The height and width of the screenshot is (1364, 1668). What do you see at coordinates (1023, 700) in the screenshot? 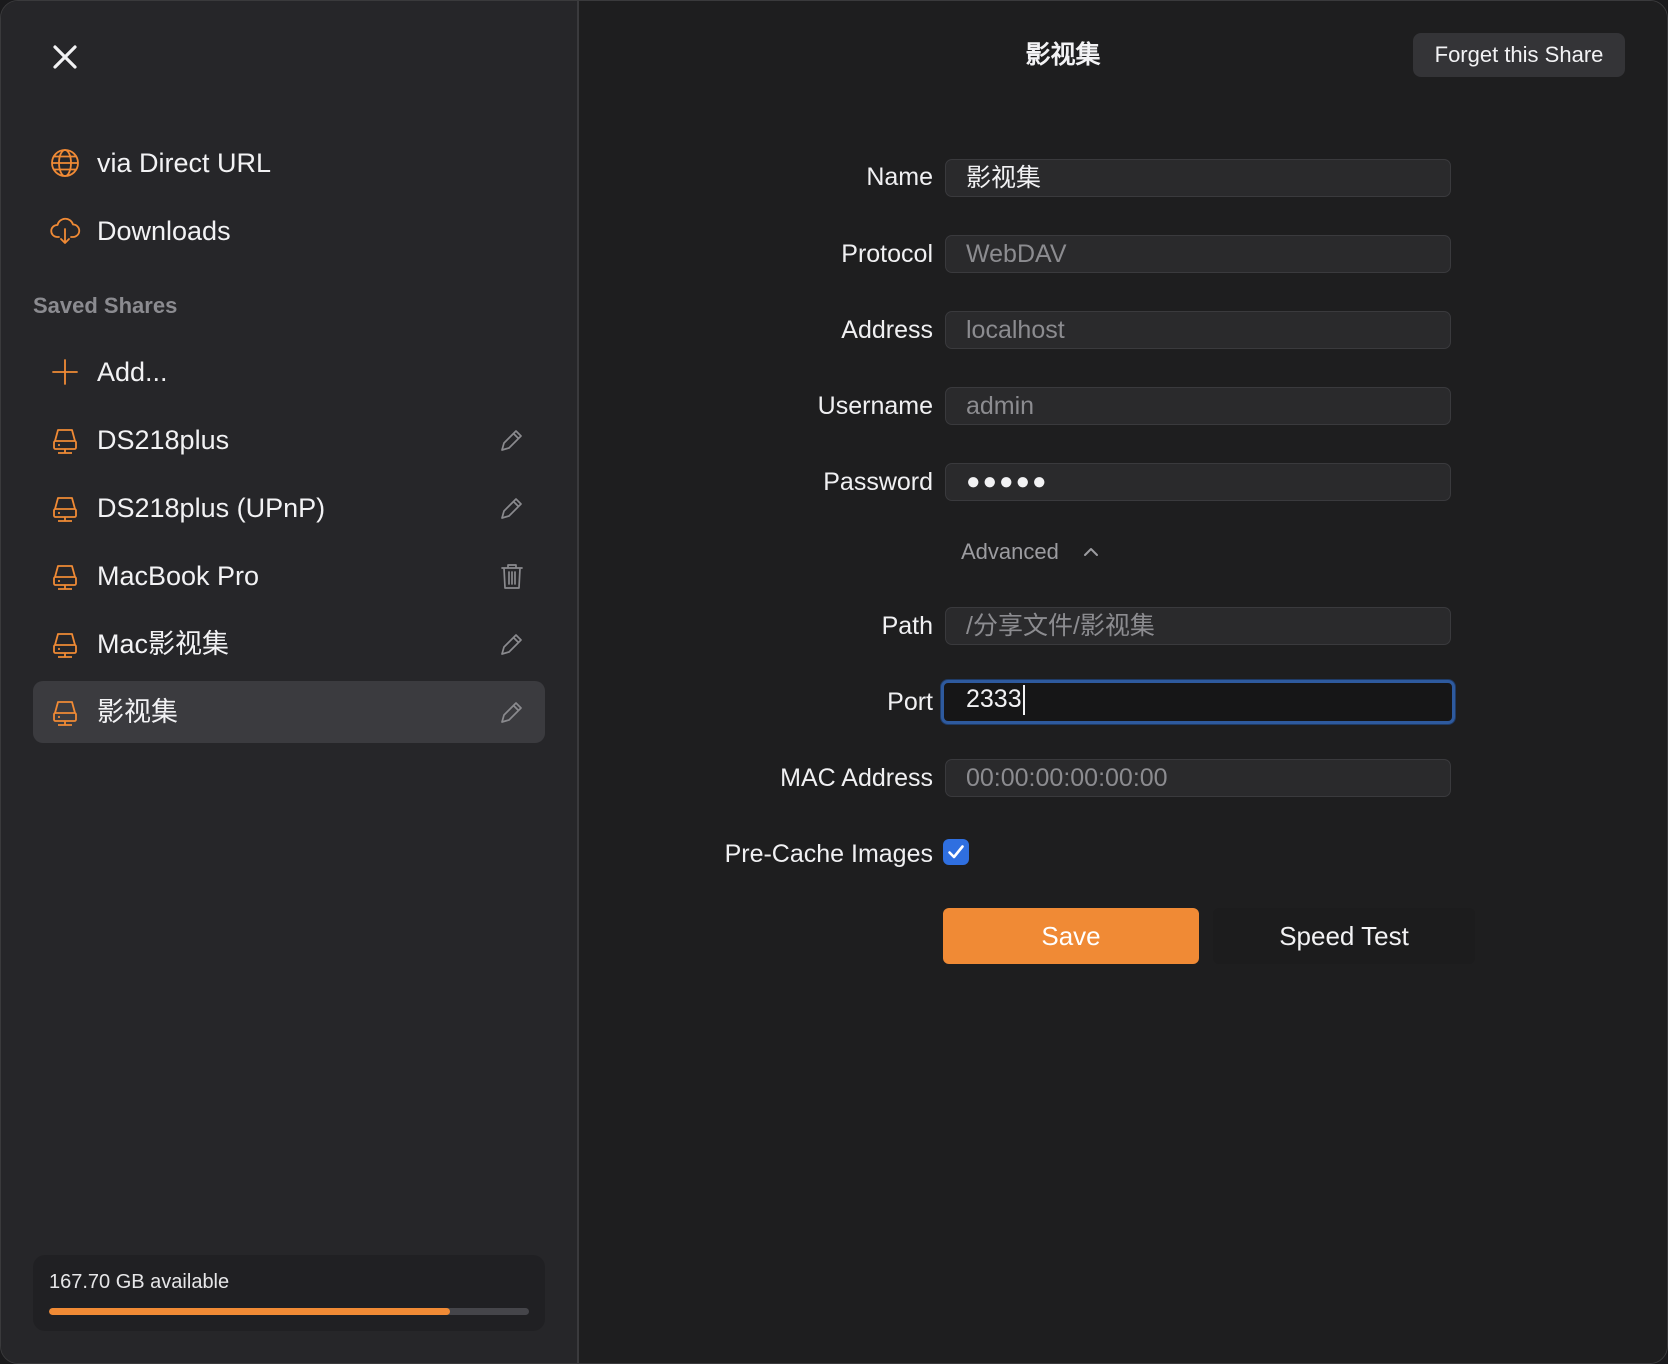
I see `text-caret` at bounding box center [1023, 700].